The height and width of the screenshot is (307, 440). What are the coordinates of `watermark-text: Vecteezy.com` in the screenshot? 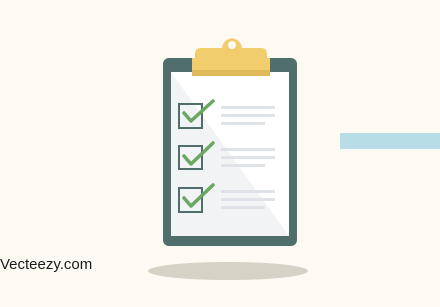 It's located at (46, 264).